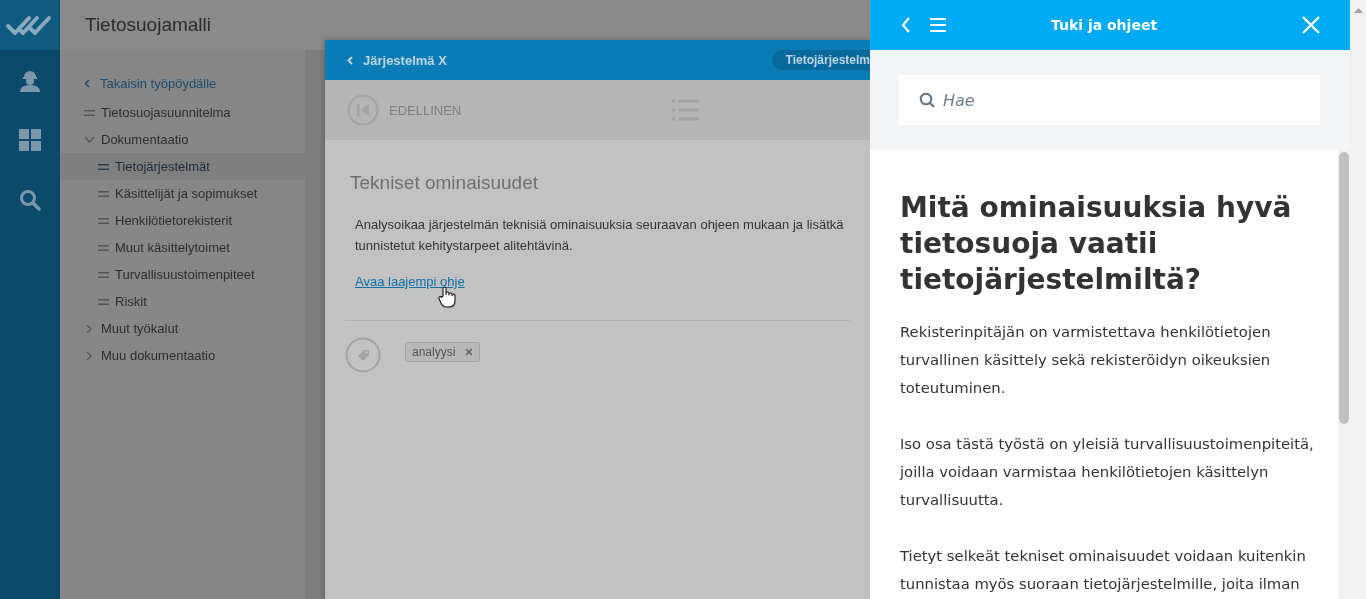 The width and height of the screenshot is (1366, 599). I want to click on nav-item: Muu dokumentaatio, so click(182, 355).